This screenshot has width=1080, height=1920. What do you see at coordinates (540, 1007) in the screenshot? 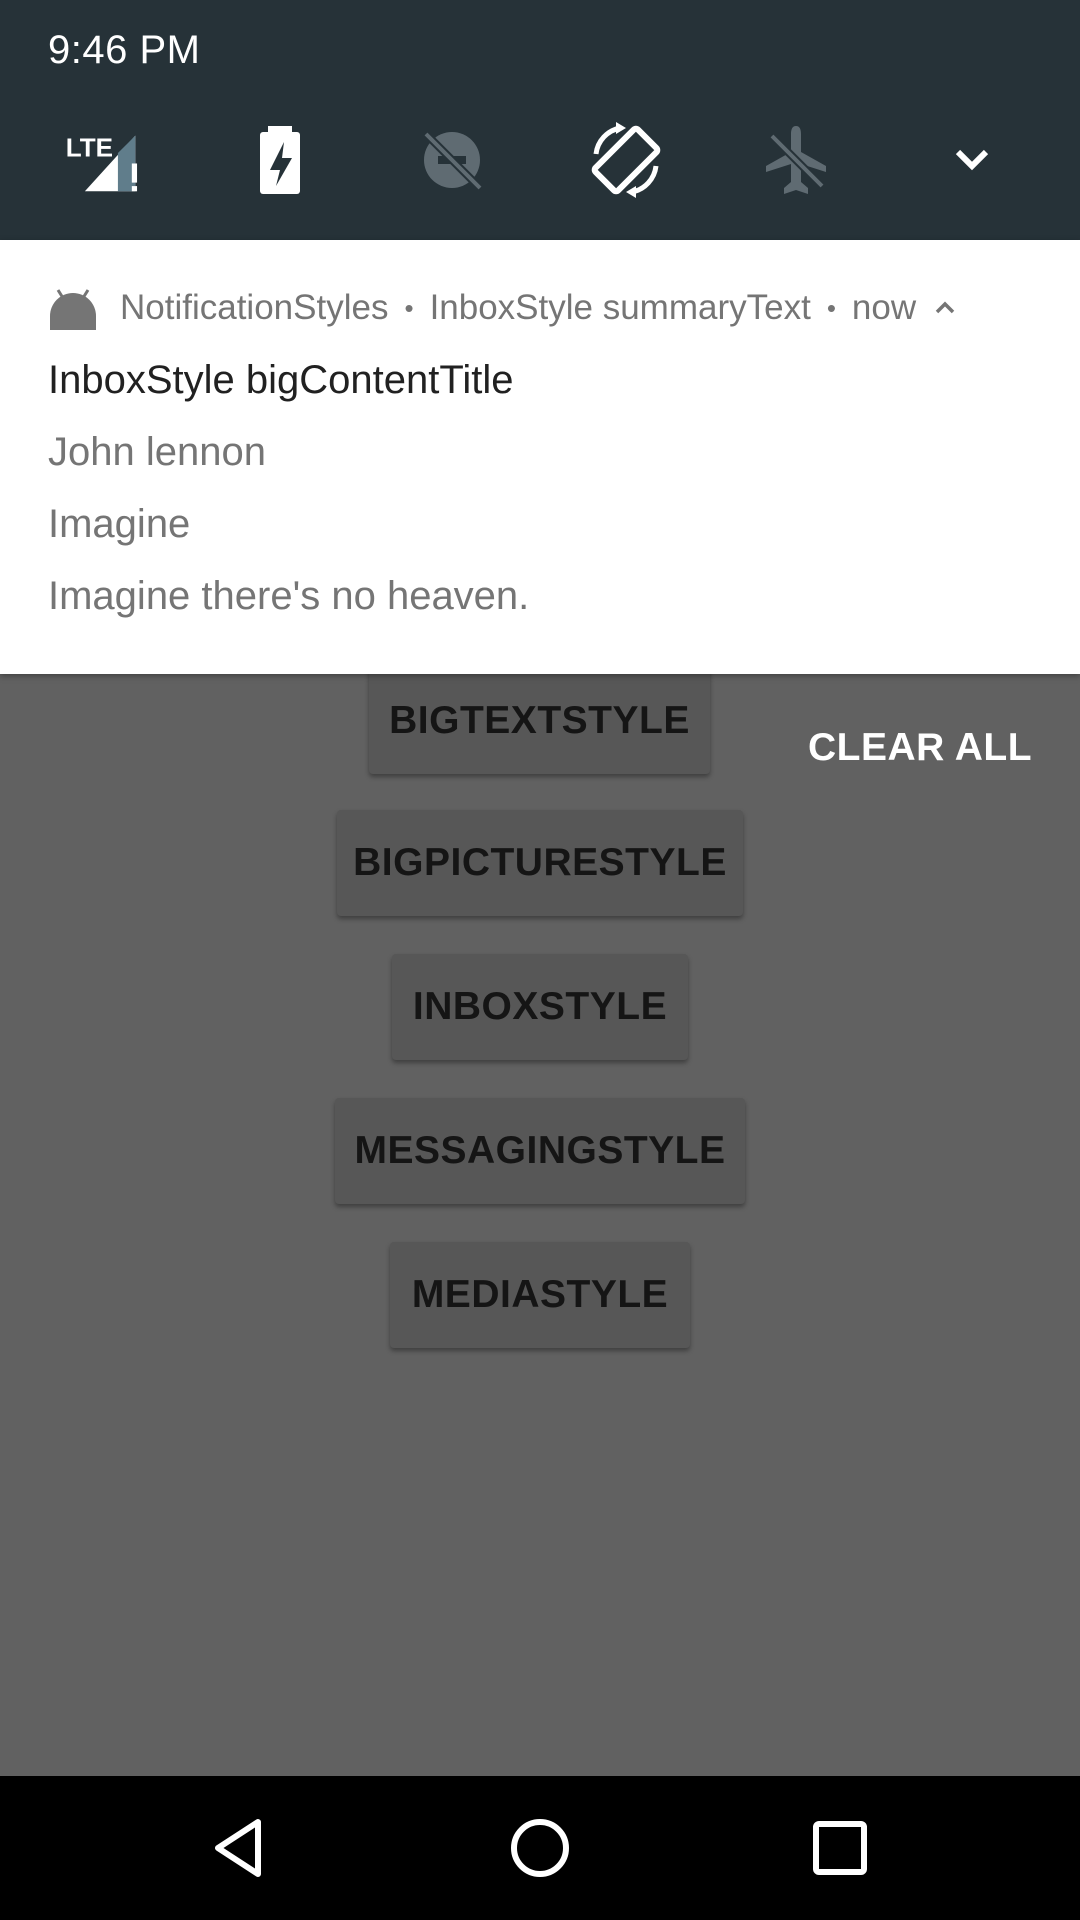
I see `inboxstyle-button: INBOXSTYLE` at bounding box center [540, 1007].